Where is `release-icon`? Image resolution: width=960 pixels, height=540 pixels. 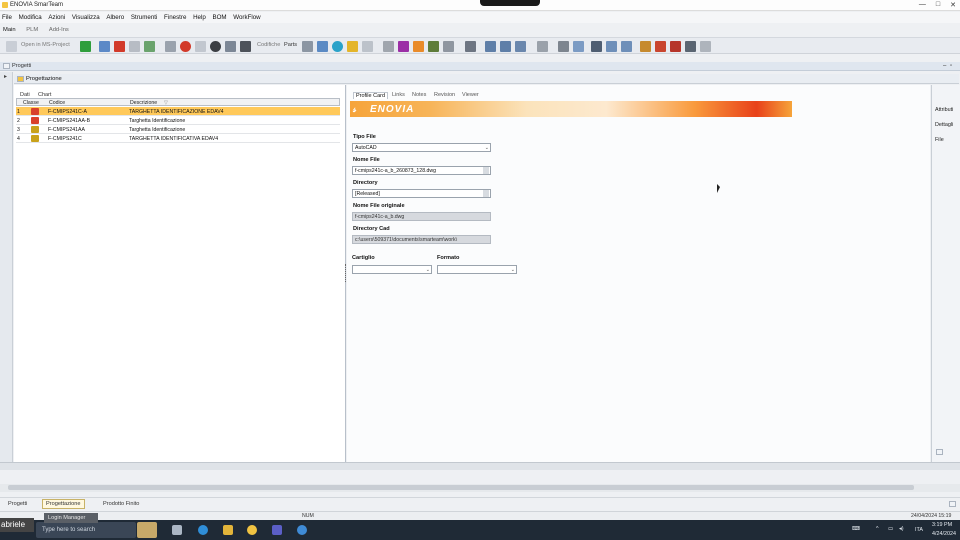
release-icon is located at coordinates (675, 46).